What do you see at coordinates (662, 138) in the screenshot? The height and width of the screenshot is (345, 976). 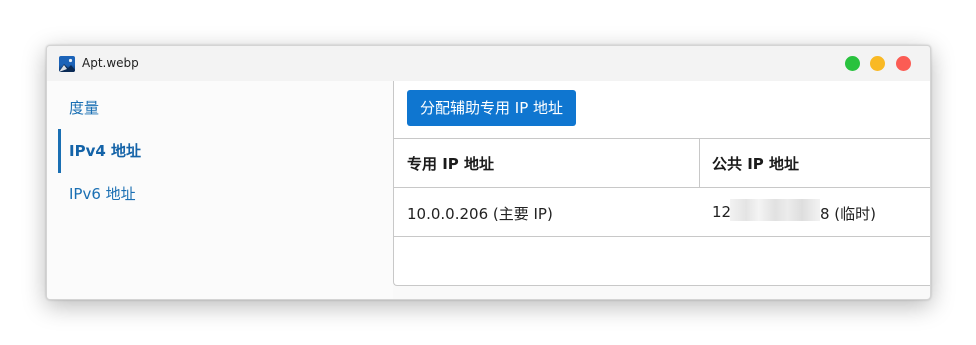 I see `table-top-border` at bounding box center [662, 138].